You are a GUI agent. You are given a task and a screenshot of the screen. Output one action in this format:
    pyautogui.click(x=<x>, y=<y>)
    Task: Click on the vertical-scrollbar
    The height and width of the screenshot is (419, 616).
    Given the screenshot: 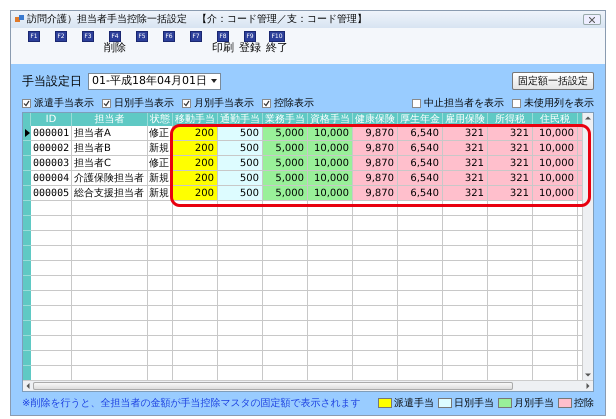 What is the action you would take?
    pyautogui.click(x=587, y=246)
    